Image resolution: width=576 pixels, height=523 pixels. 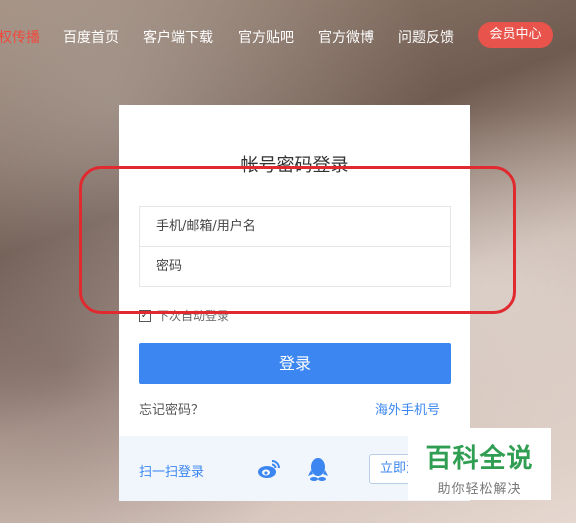 What do you see at coordinates (318, 469) in the screenshot?
I see `qq-icon` at bounding box center [318, 469].